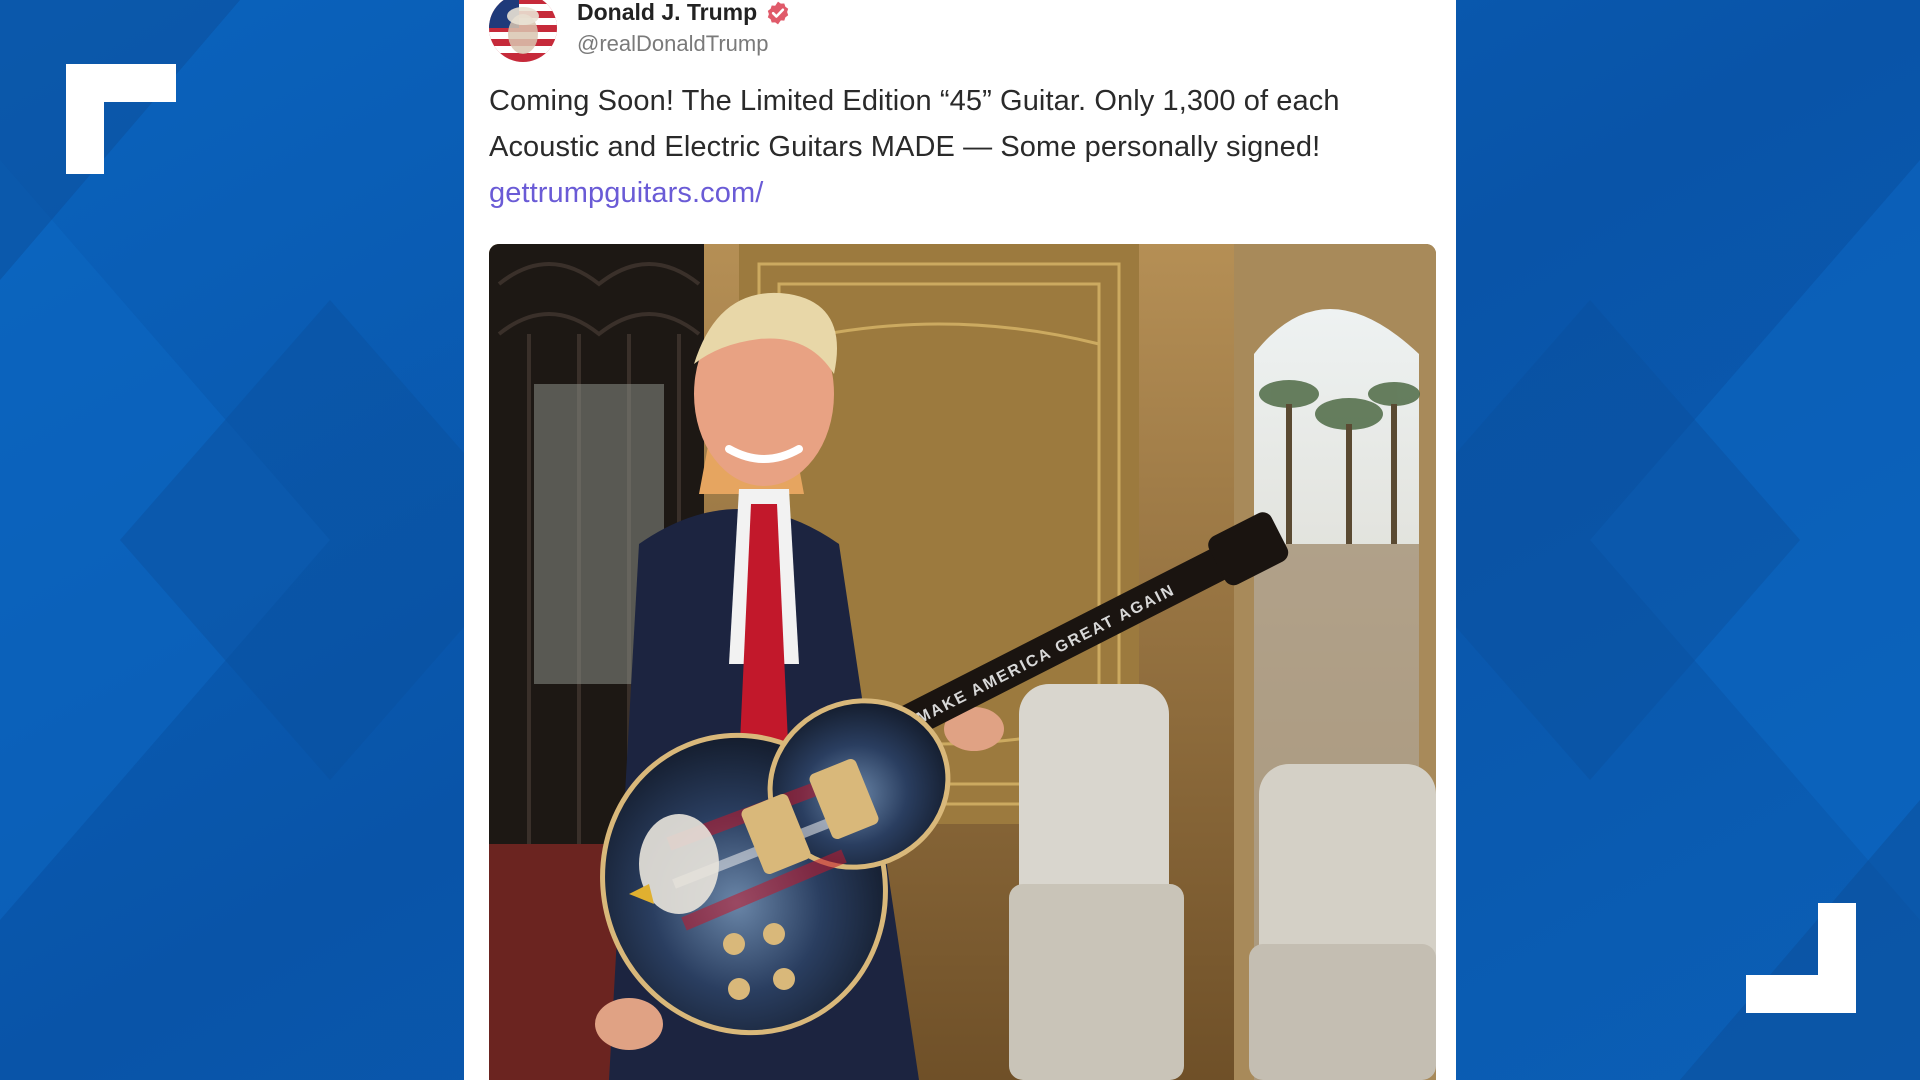 The height and width of the screenshot is (1080, 1920). Describe the element at coordinates (1801, 958) in the screenshot. I see `corner-bracket-bottom-right` at that location.